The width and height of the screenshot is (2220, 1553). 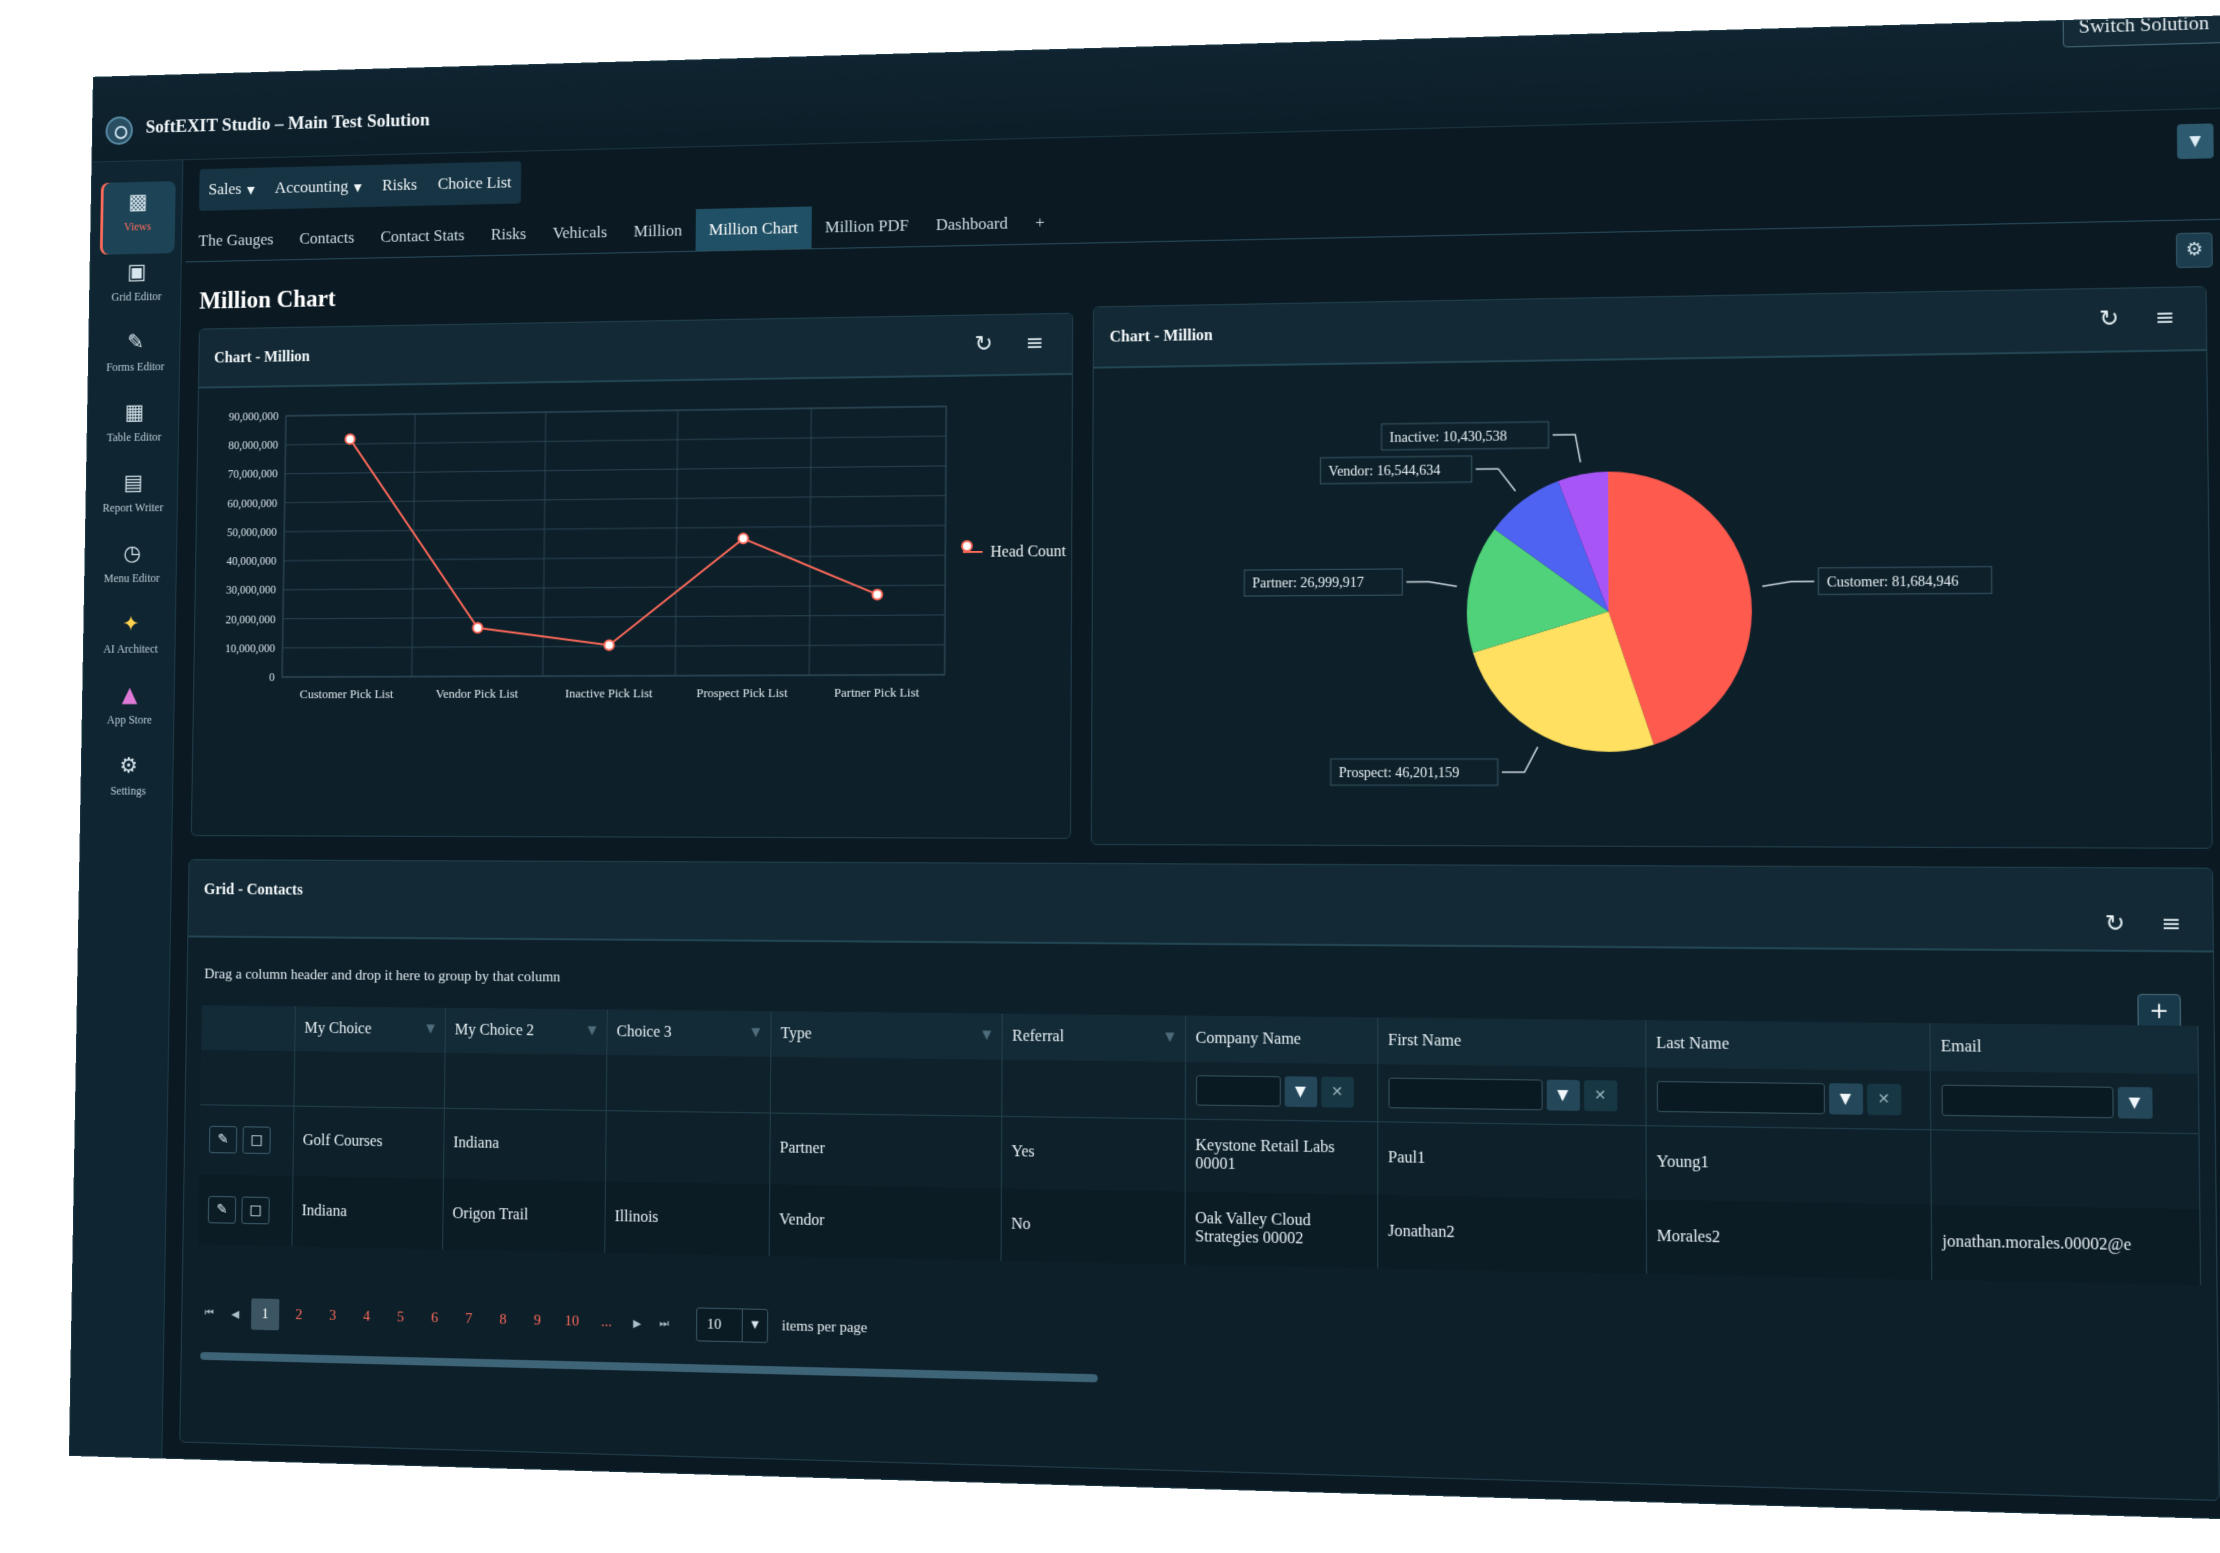 I want to click on first-name-filter-input, so click(x=1465, y=1094).